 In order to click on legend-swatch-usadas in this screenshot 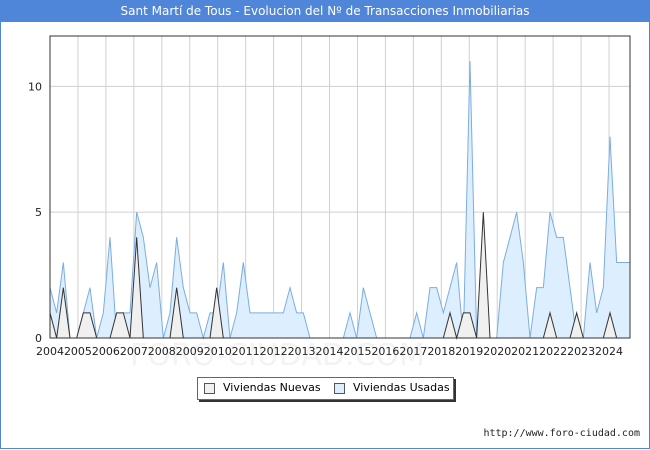, I will do `click(339, 388)`.